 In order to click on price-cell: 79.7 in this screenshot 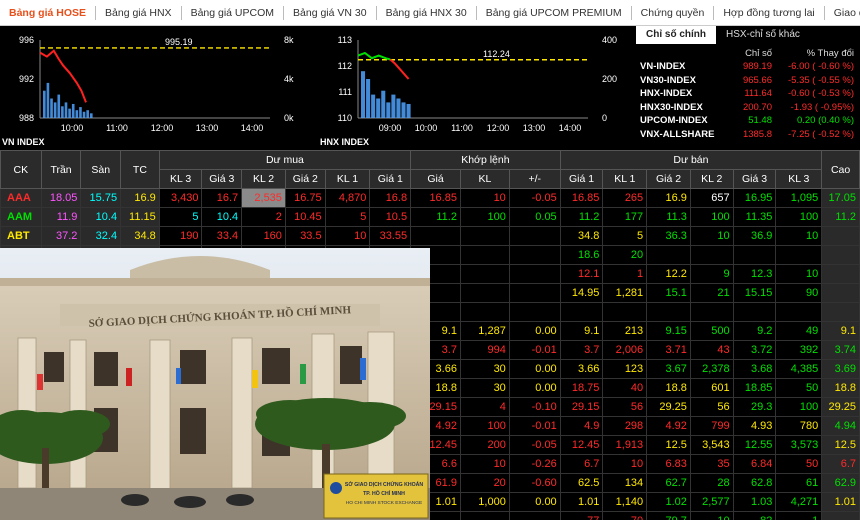, I will do `click(668, 515)`.